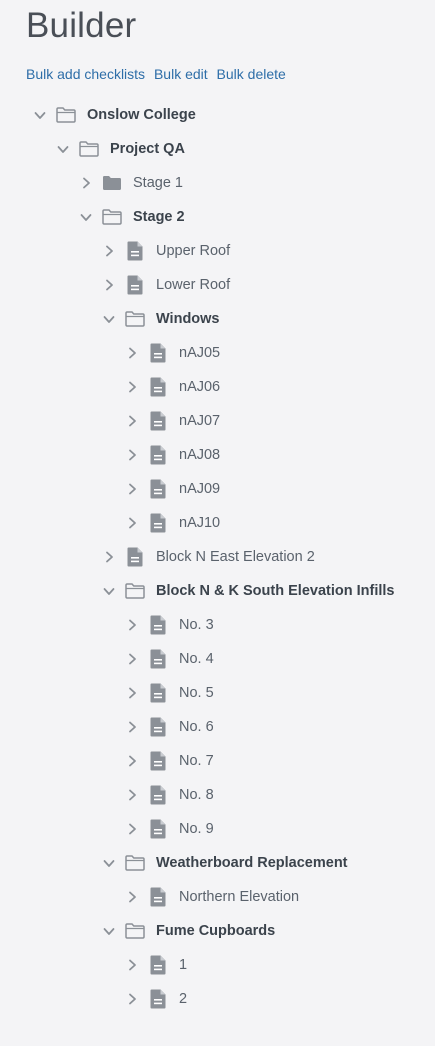 Image resolution: width=435 pixels, height=1046 pixels. Describe the element at coordinates (217, 489) in the screenshot. I see `tree-row: nAJ09` at that location.